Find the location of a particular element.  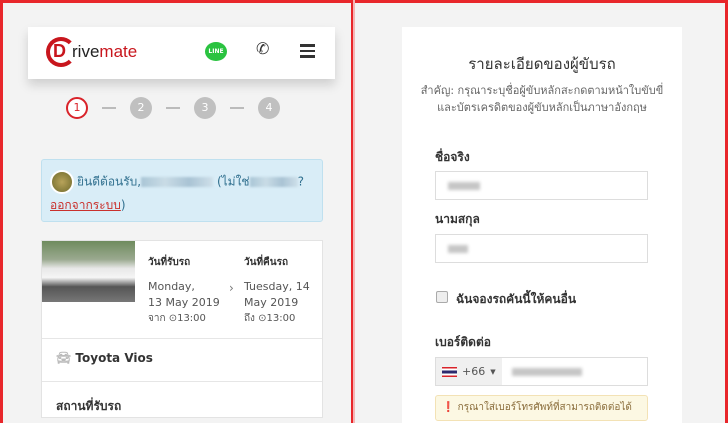

exclamation-icon: ❗ is located at coordinates (448, 407).